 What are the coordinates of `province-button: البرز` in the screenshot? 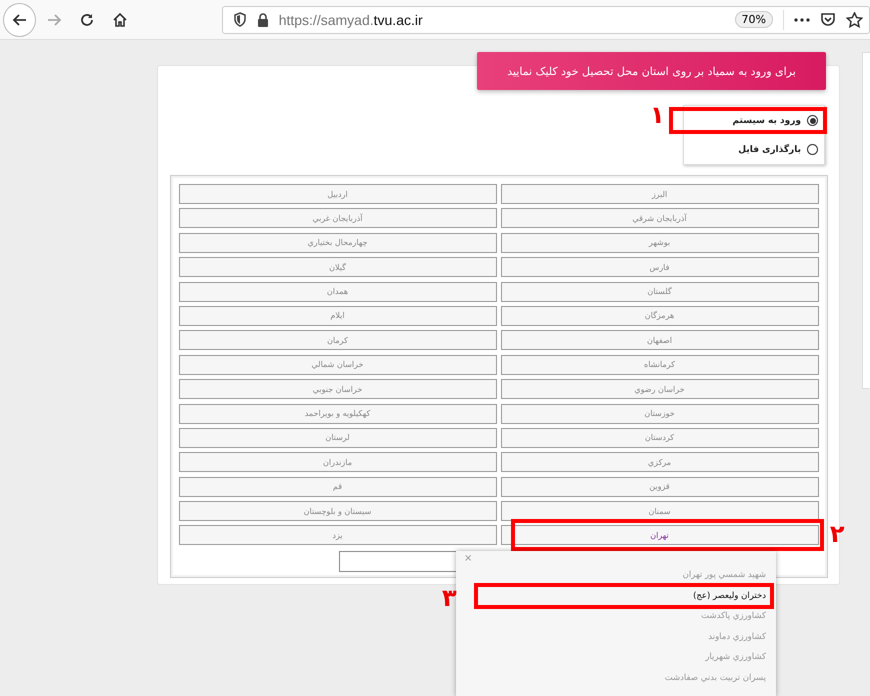 It's located at (659, 194).